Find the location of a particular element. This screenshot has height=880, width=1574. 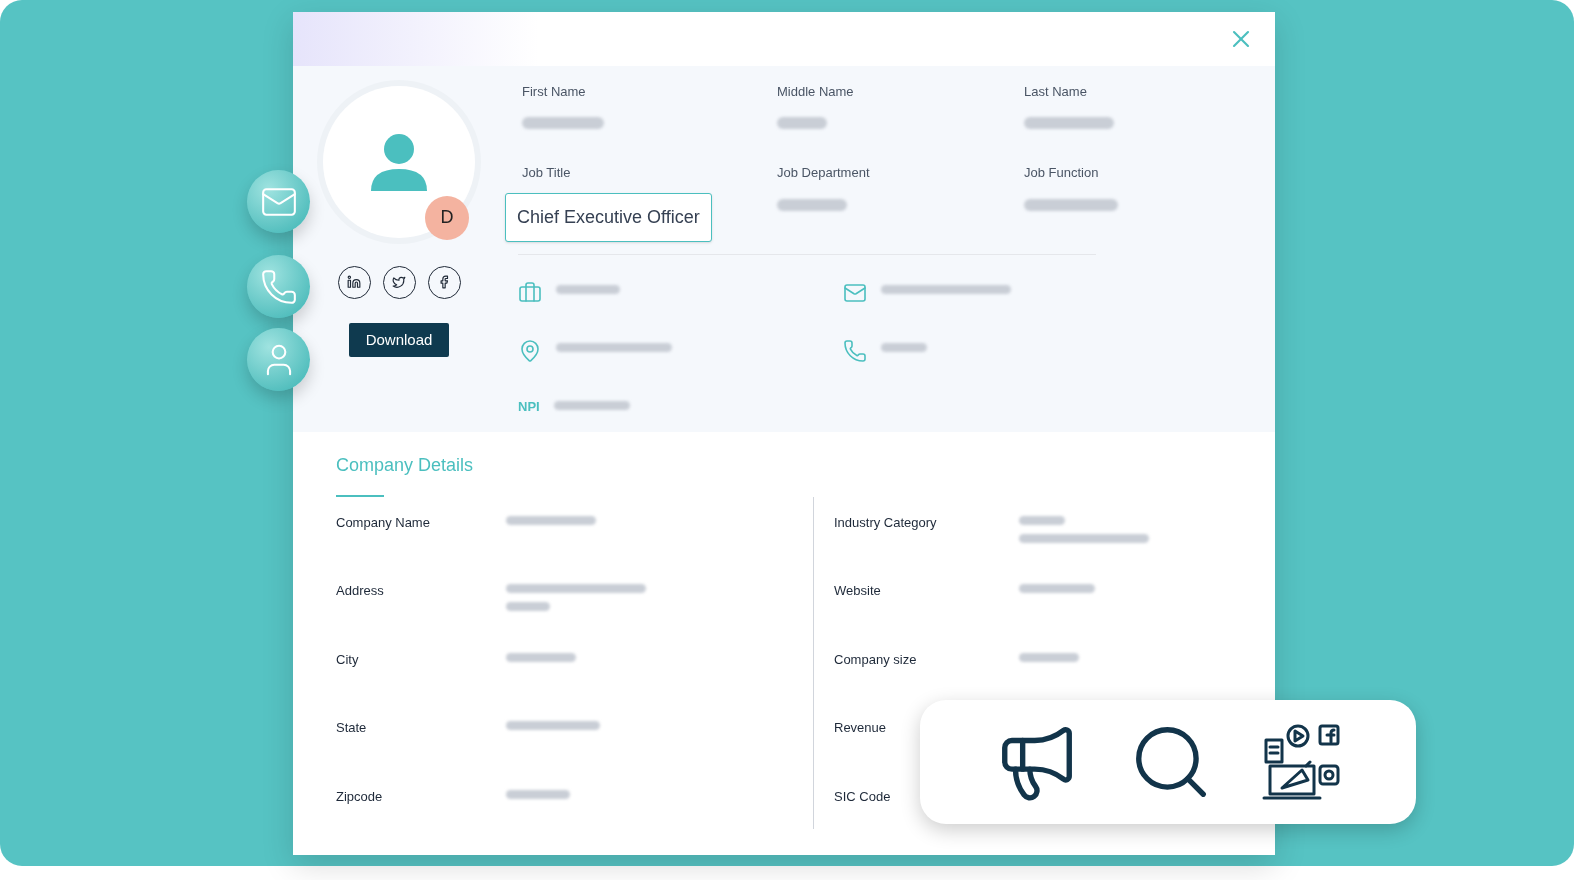

mail-icon is located at coordinates (278, 201).